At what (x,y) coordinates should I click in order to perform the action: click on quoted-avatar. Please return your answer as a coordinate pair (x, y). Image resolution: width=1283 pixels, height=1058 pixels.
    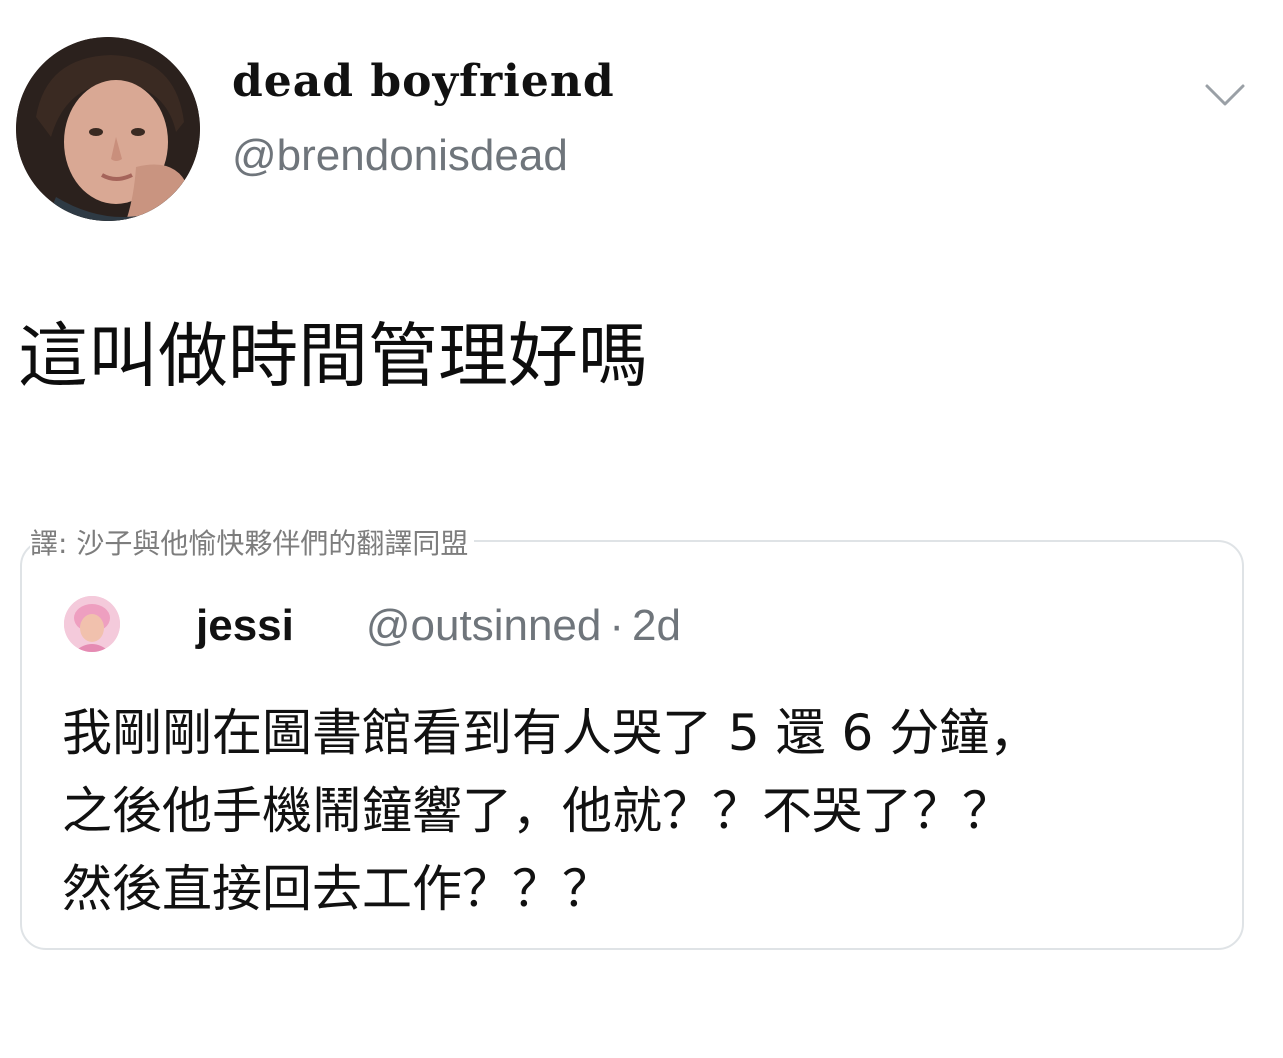
    Looking at the image, I should click on (92, 624).